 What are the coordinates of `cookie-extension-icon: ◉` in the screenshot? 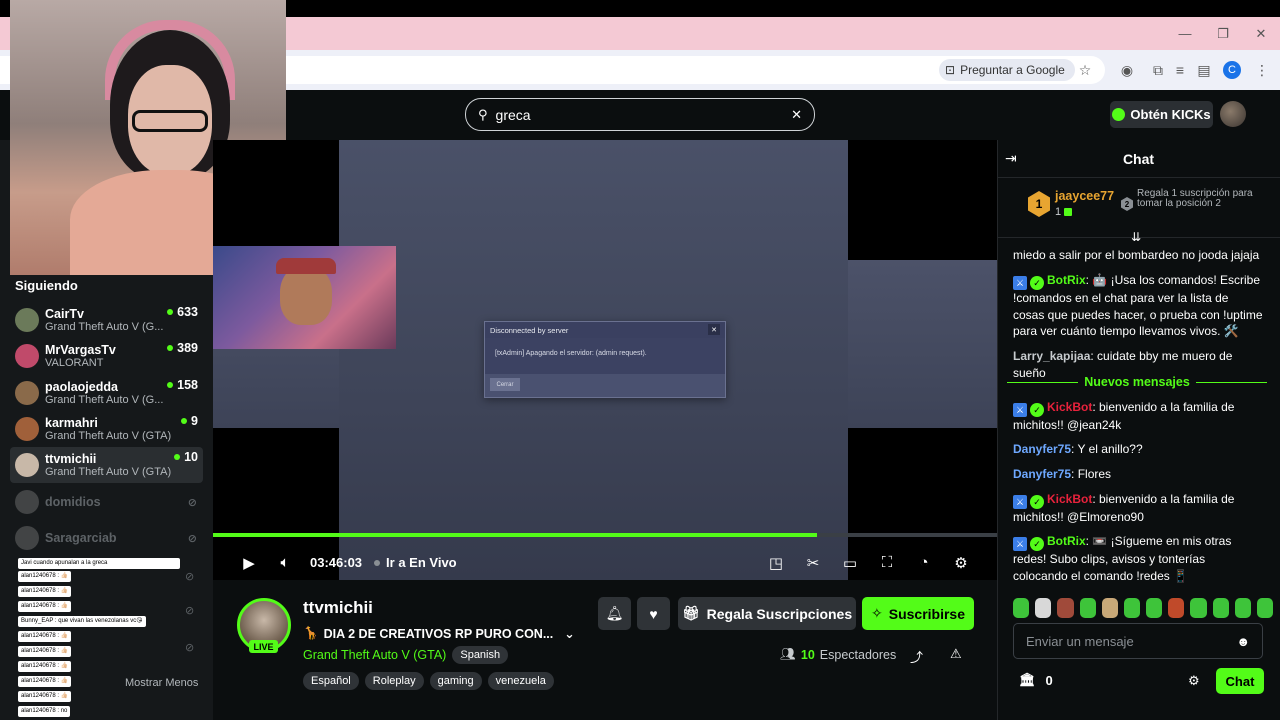 It's located at (1127, 70).